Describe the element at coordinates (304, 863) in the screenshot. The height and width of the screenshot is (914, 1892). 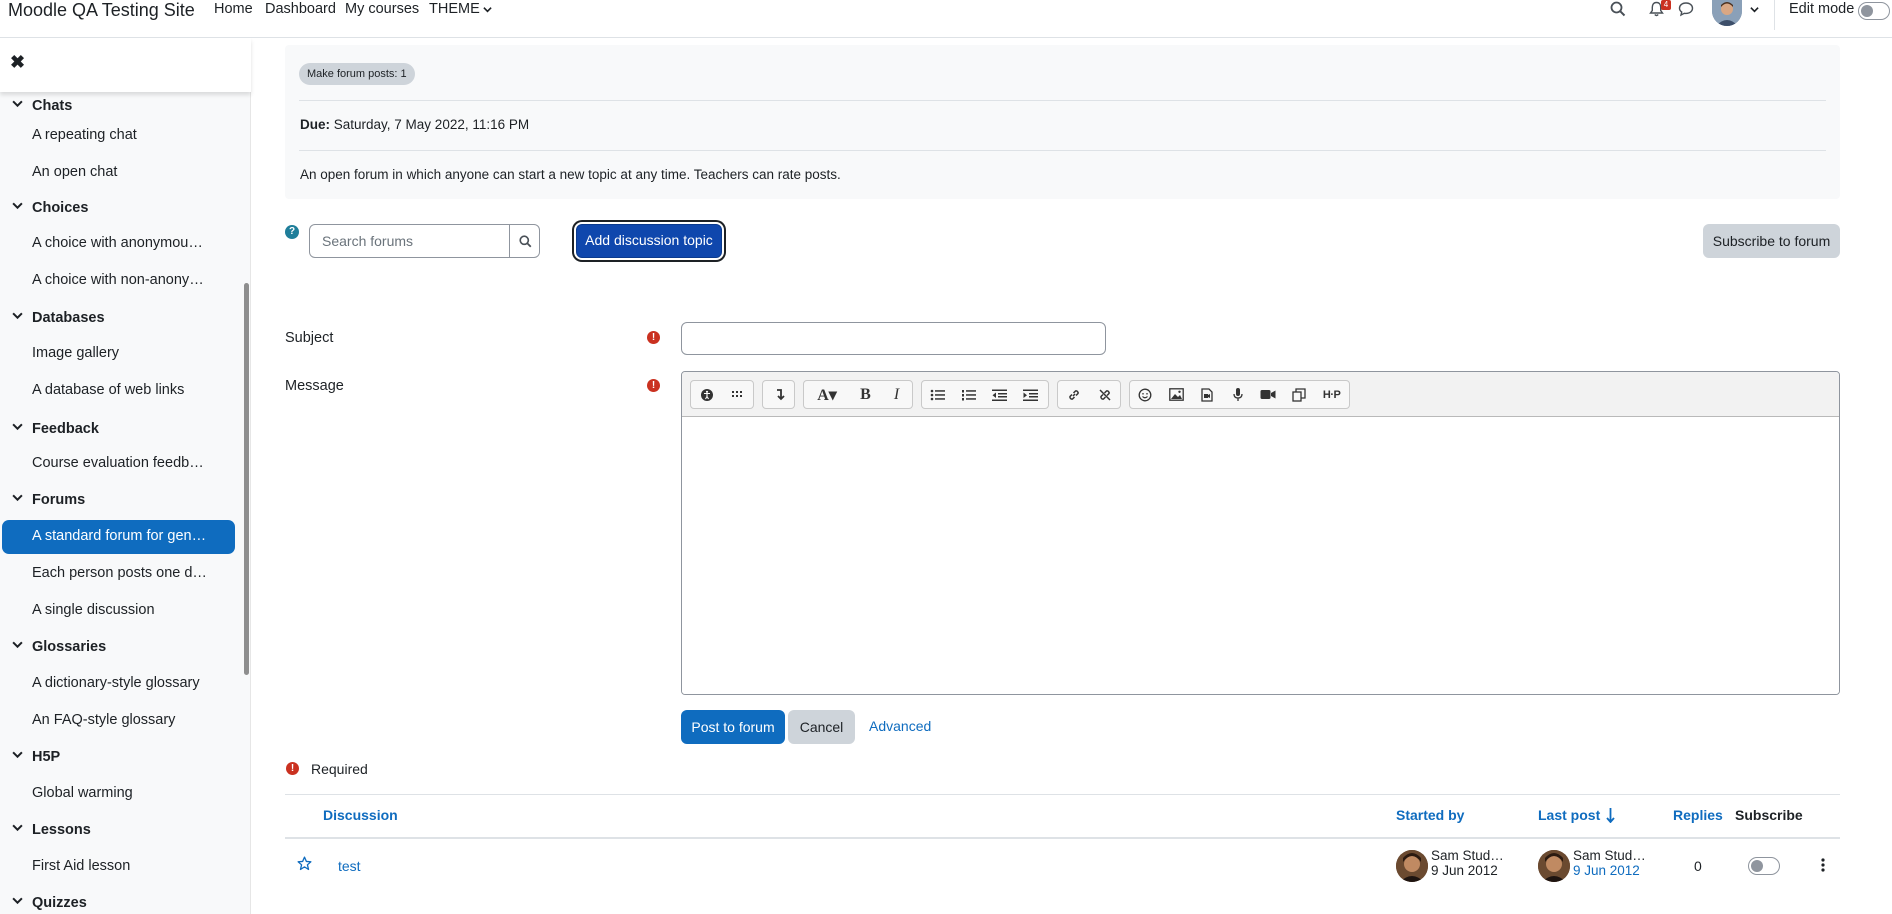
I see `star-icon` at that location.